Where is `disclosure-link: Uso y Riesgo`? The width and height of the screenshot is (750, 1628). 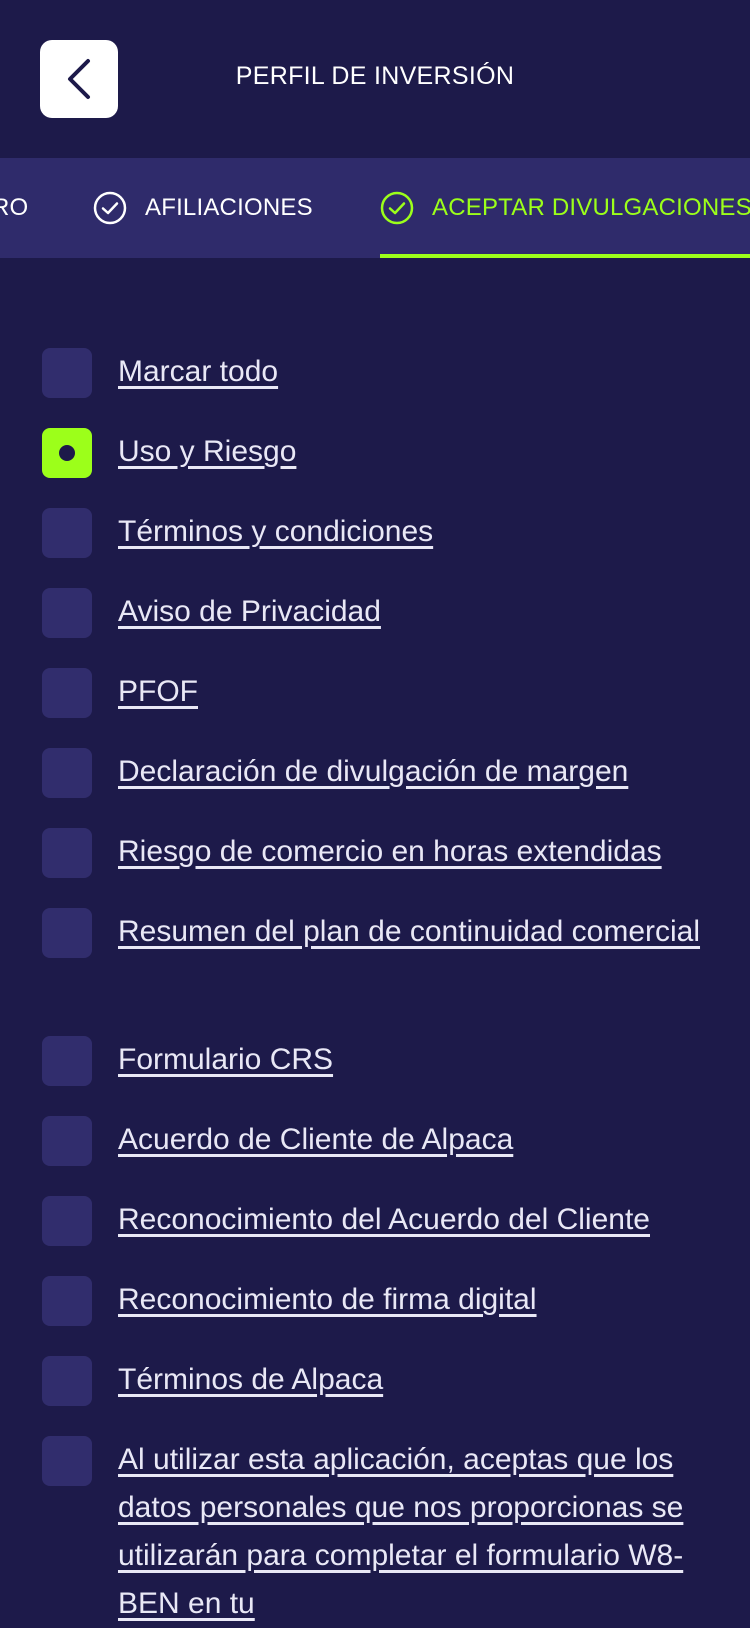
disclosure-link: Uso y Riesgo is located at coordinates (418, 452).